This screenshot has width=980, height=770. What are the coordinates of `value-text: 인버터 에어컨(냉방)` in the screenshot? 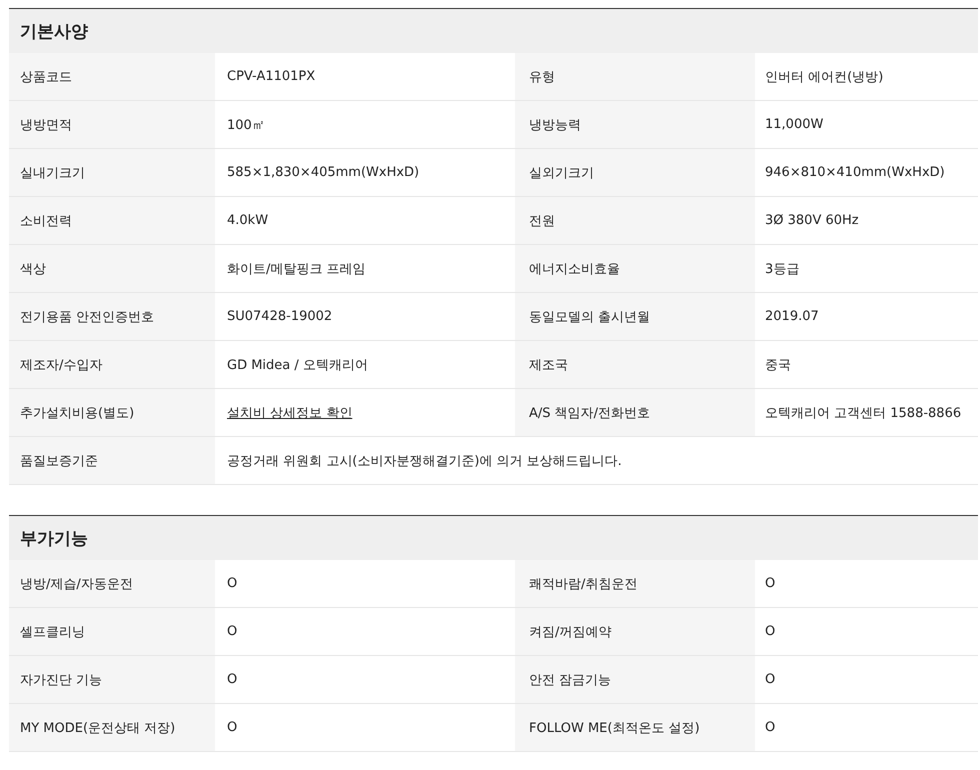 It's located at (824, 77).